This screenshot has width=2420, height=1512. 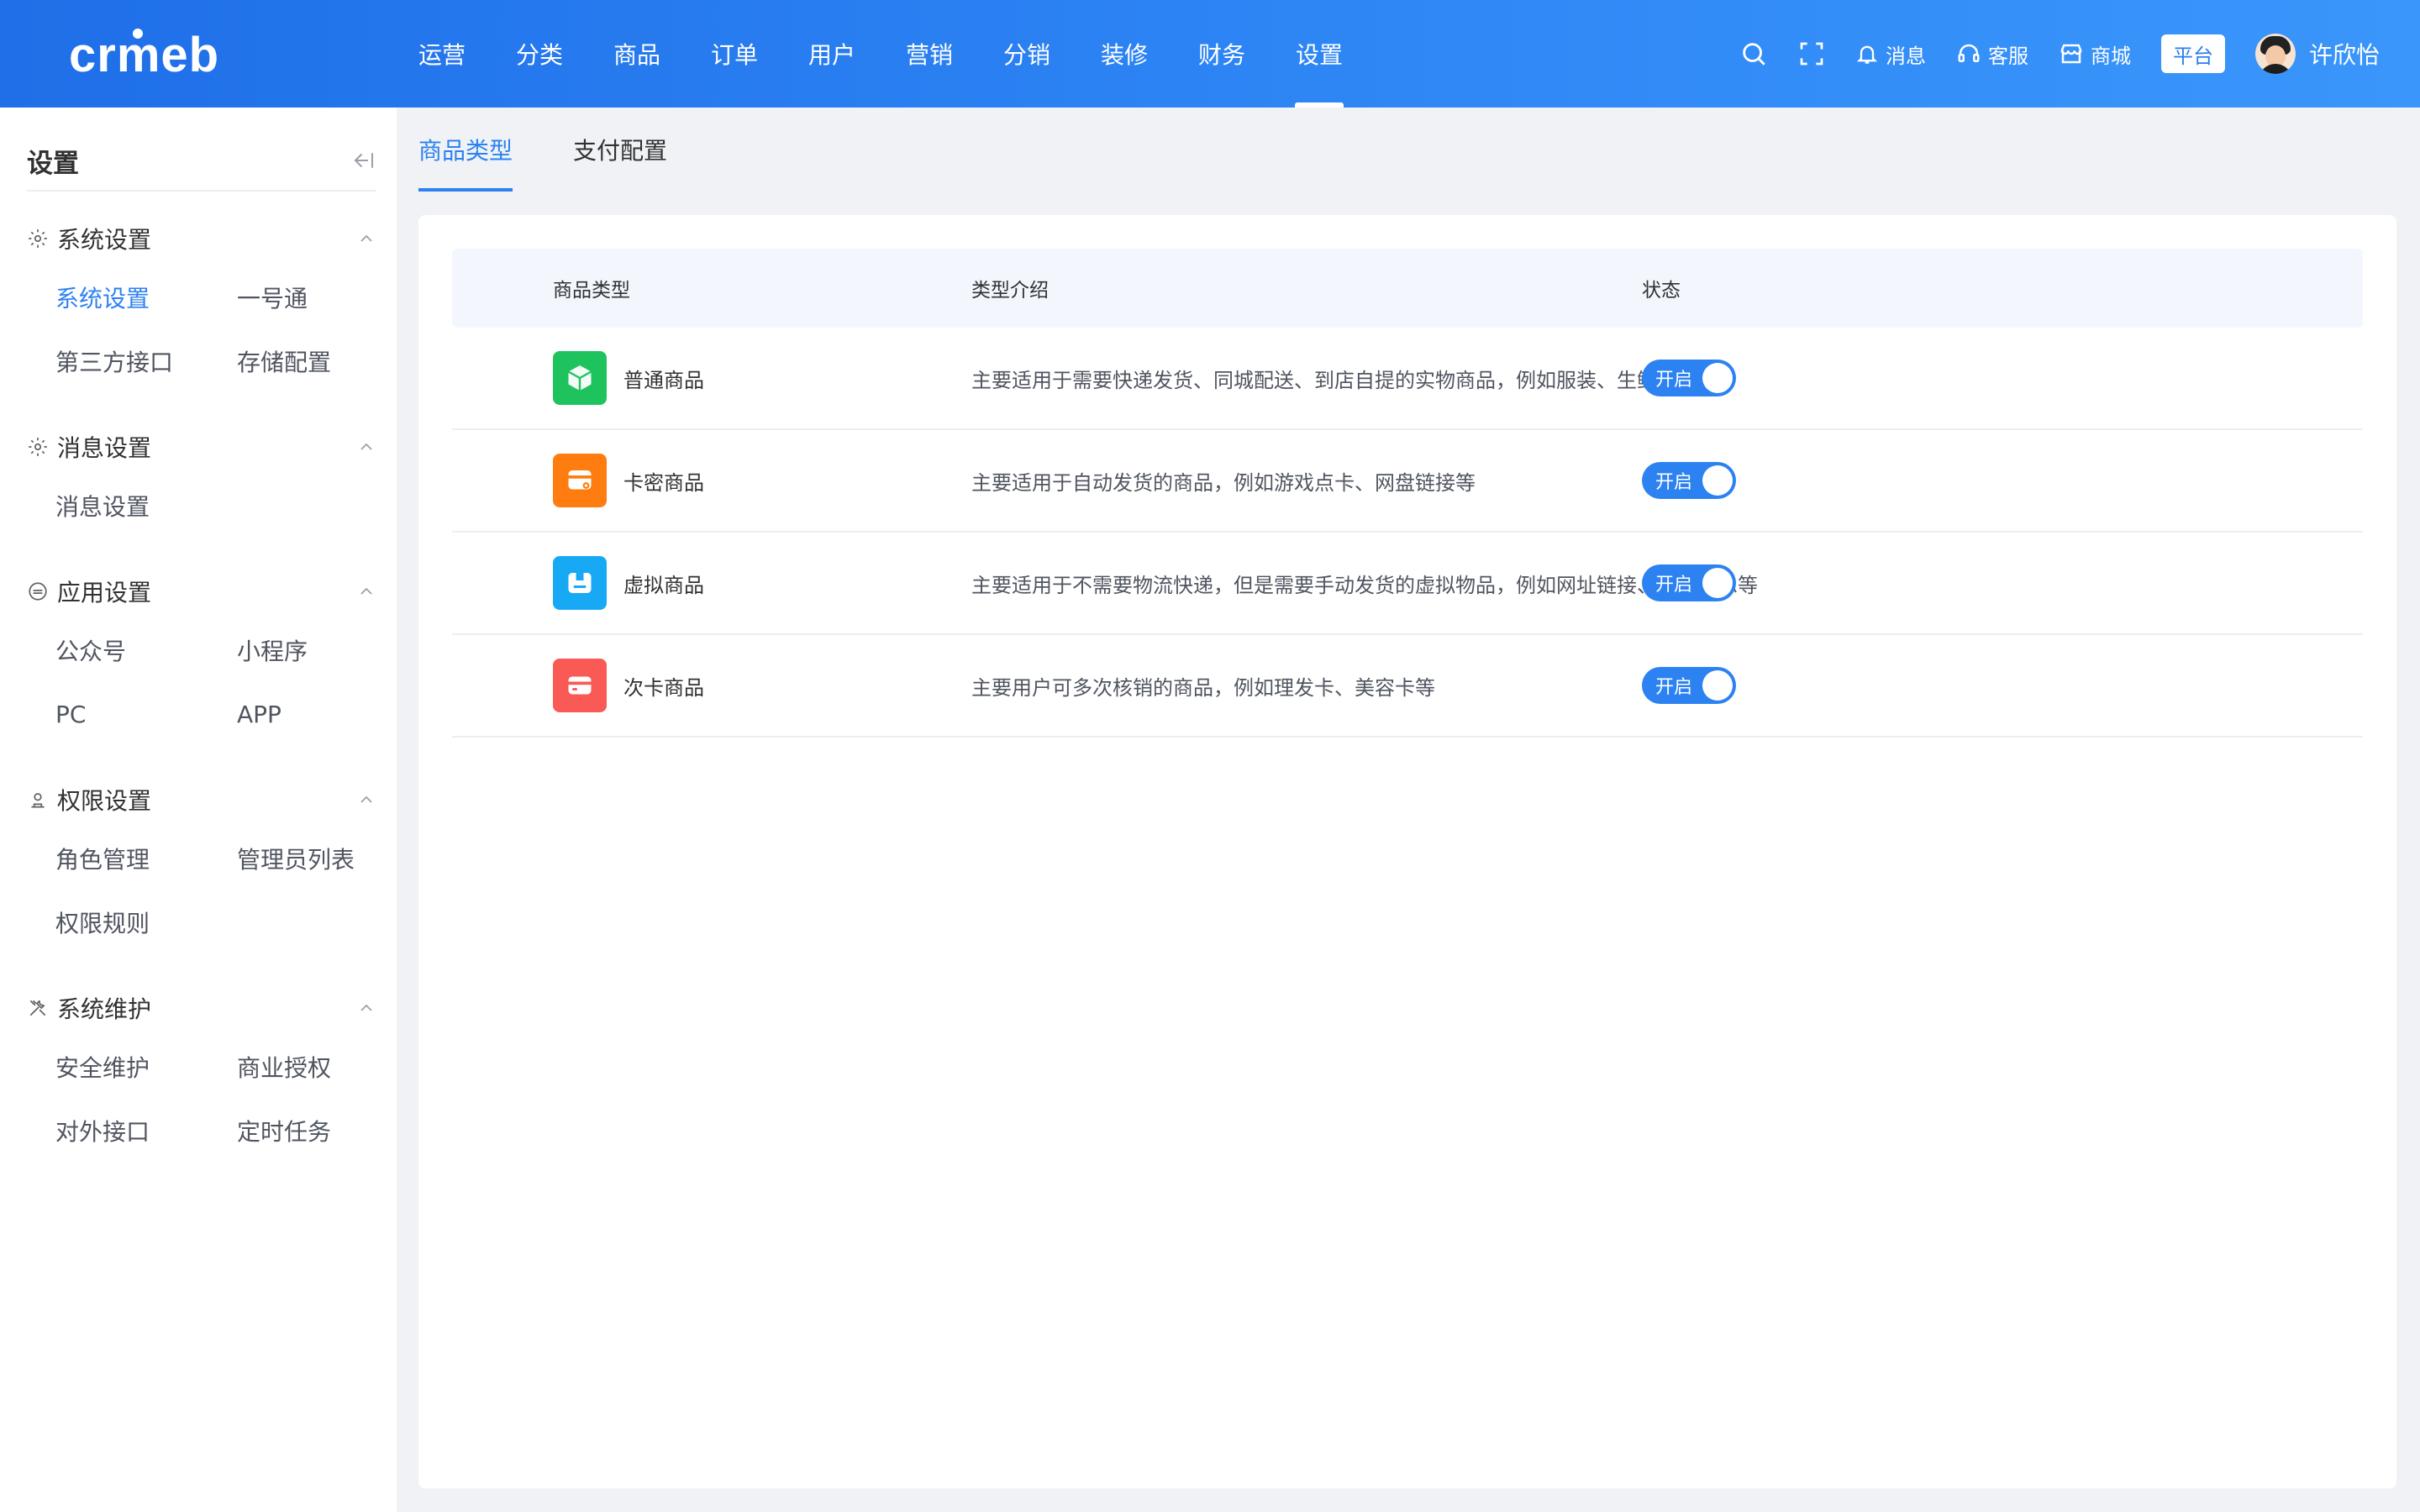 What do you see at coordinates (37, 1008) in the screenshot?
I see `tools-icon` at bounding box center [37, 1008].